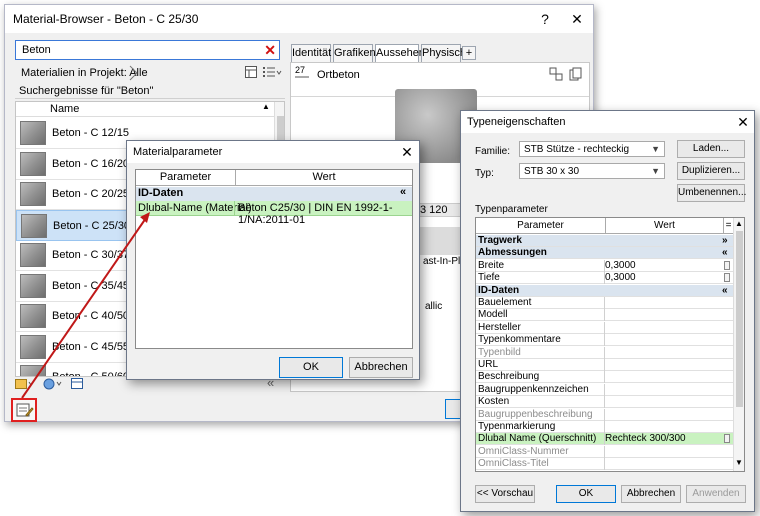  Describe the element at coordinates (491, 265) in the screenshot. I see `type-param-name: Breite` at that location.